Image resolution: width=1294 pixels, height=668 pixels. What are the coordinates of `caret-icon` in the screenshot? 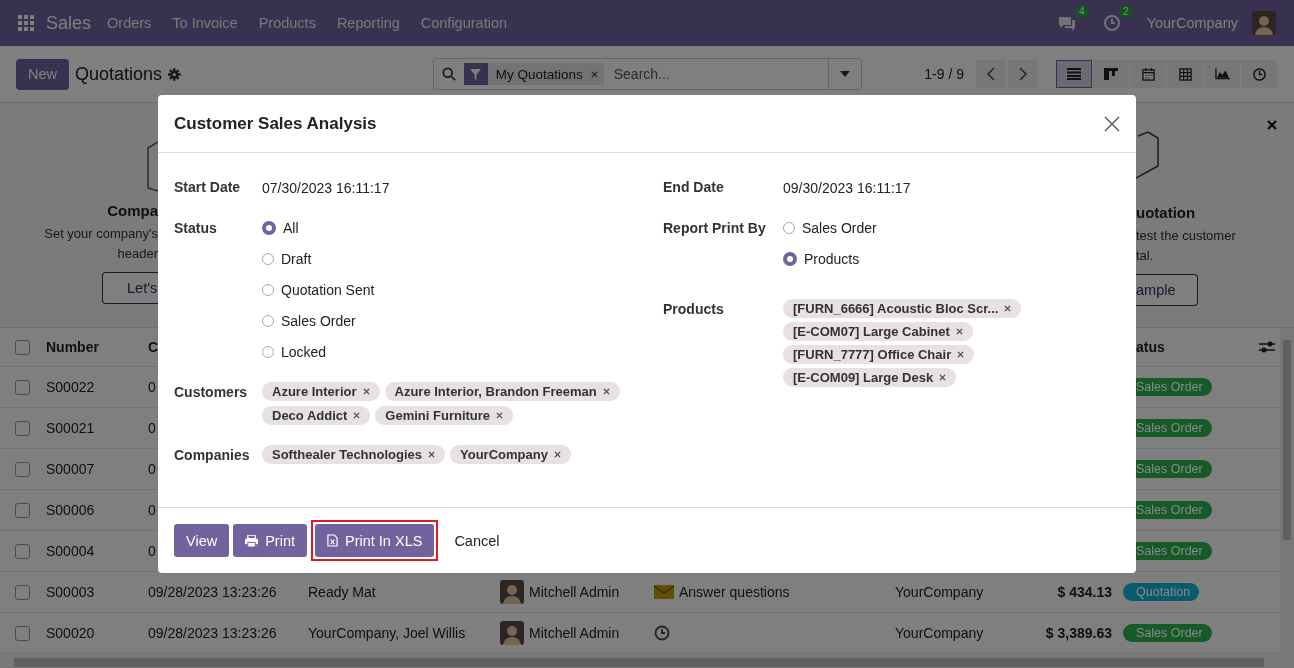 It's located at (845, 74).